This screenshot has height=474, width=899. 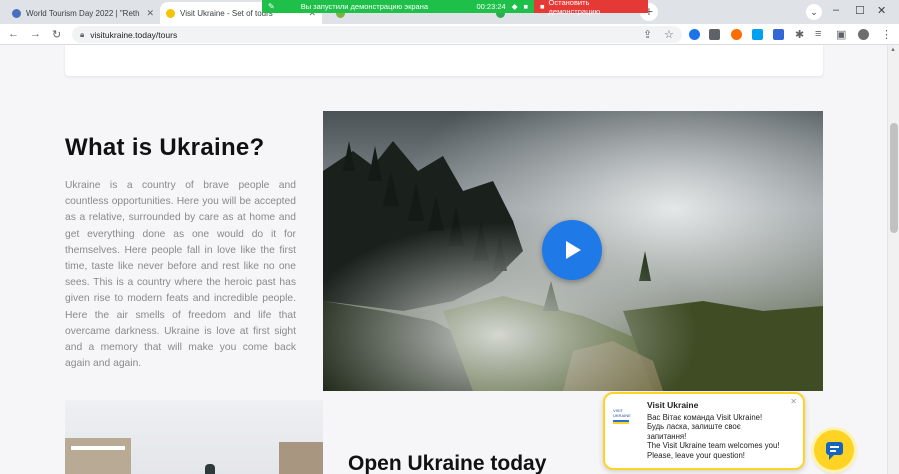 What do you see at coordinates (444, 60) in the screenshot?
I see `top-card` at bounding box center [444, 60].